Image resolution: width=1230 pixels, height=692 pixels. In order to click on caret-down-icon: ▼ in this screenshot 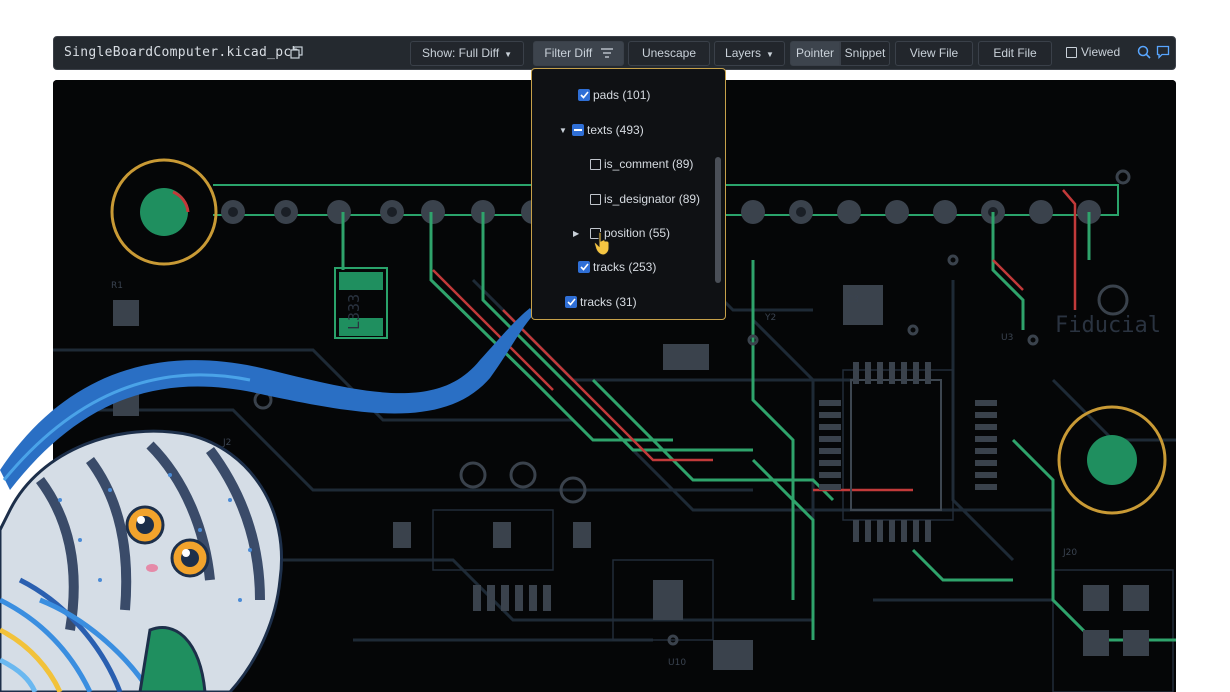, I will do `click(564, 130)`.